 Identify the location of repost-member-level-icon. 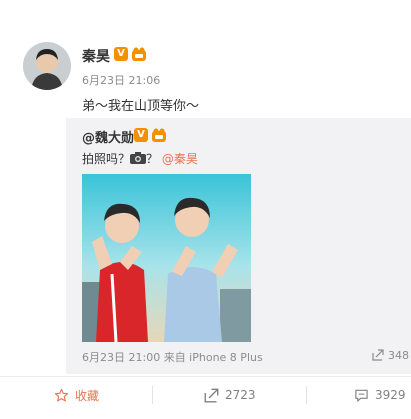
(159, 135).